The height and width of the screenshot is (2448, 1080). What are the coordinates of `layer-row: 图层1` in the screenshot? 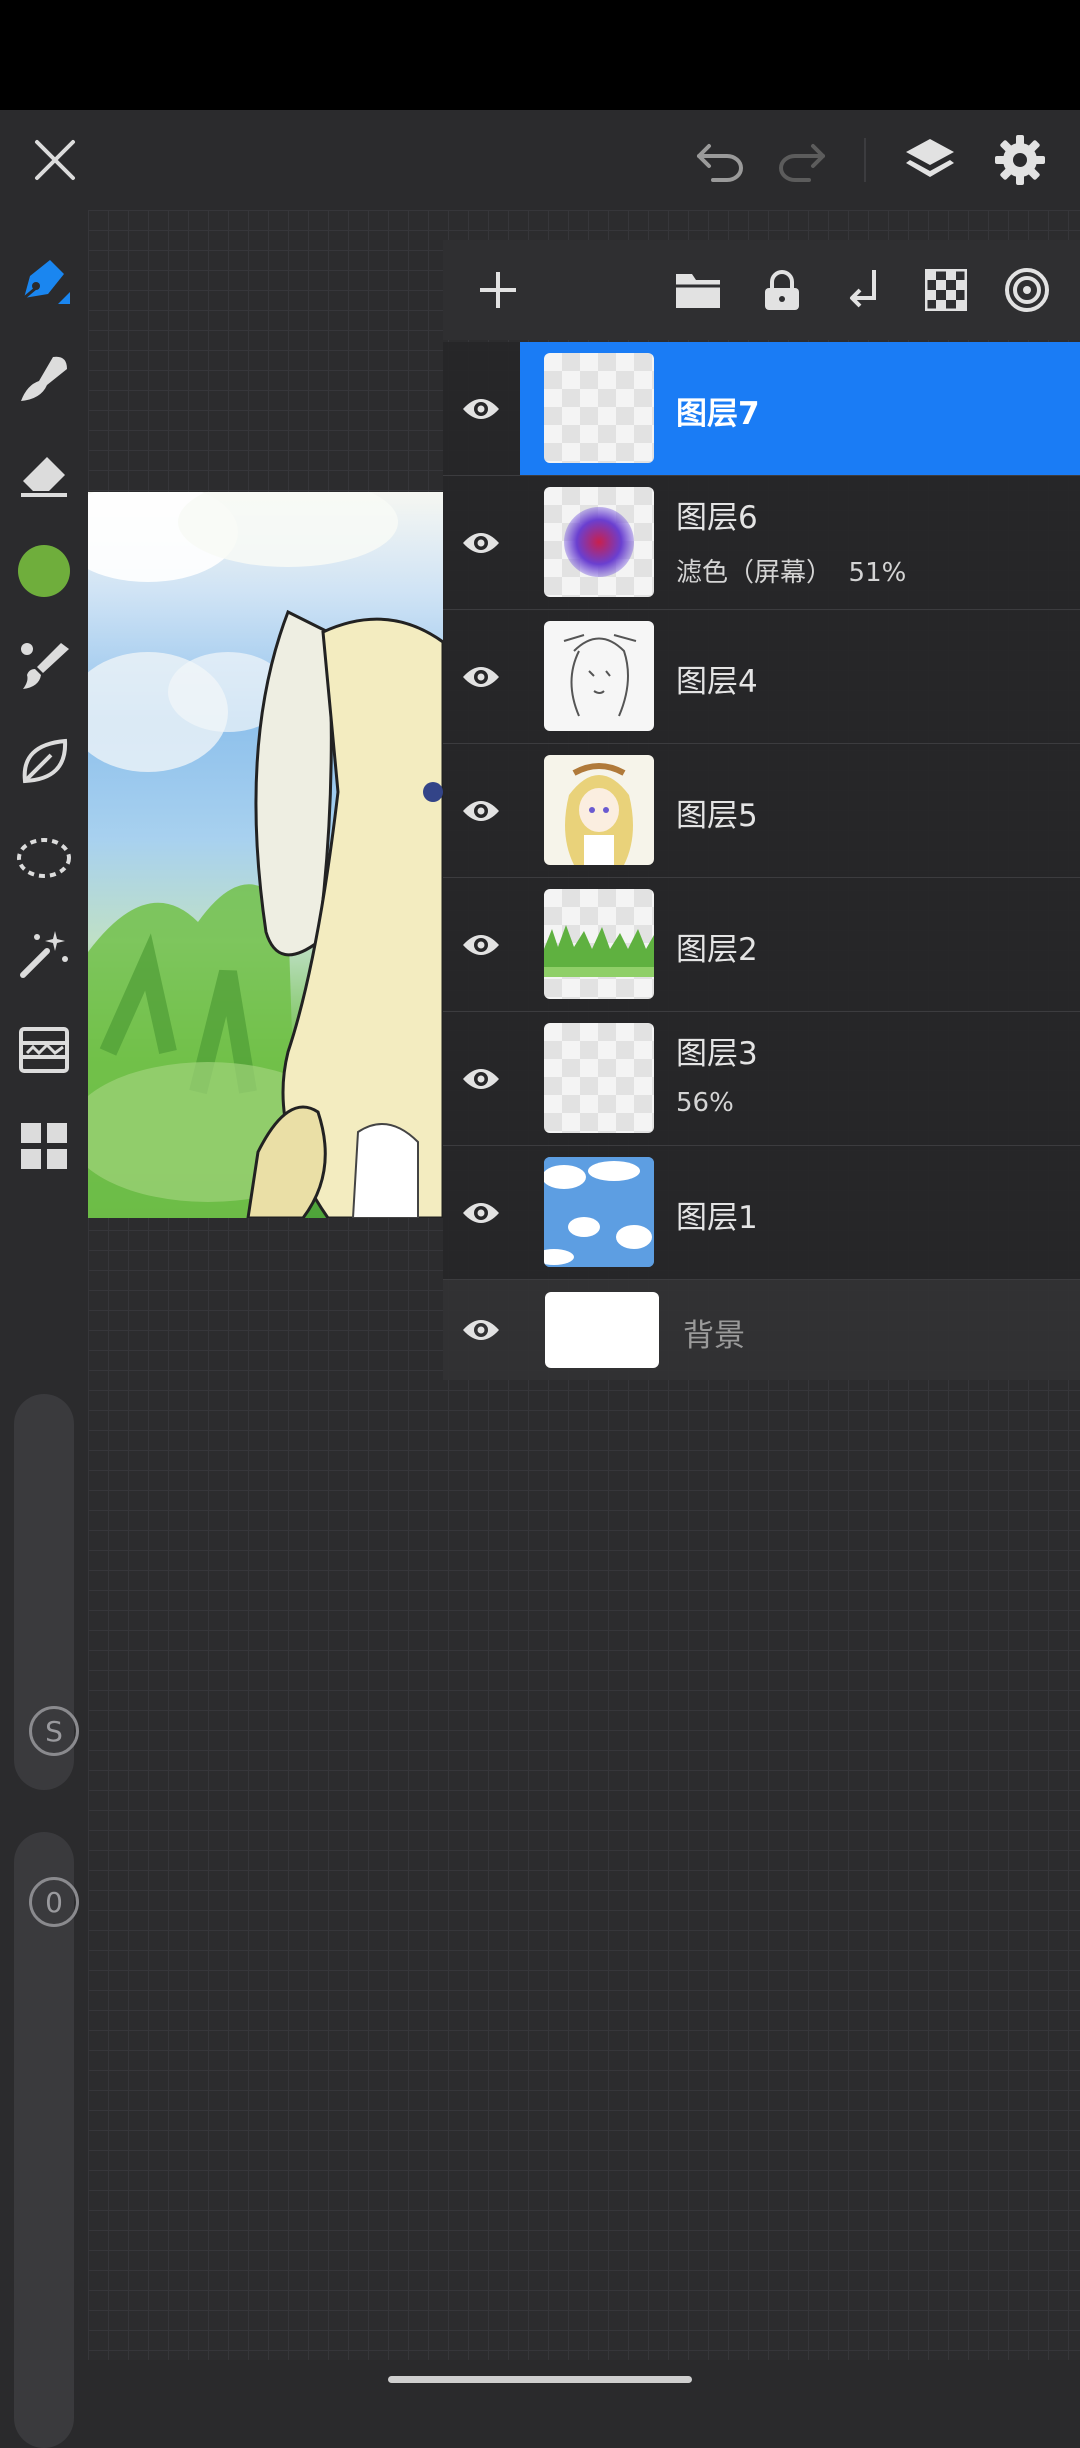 It's located at (761, 1213).